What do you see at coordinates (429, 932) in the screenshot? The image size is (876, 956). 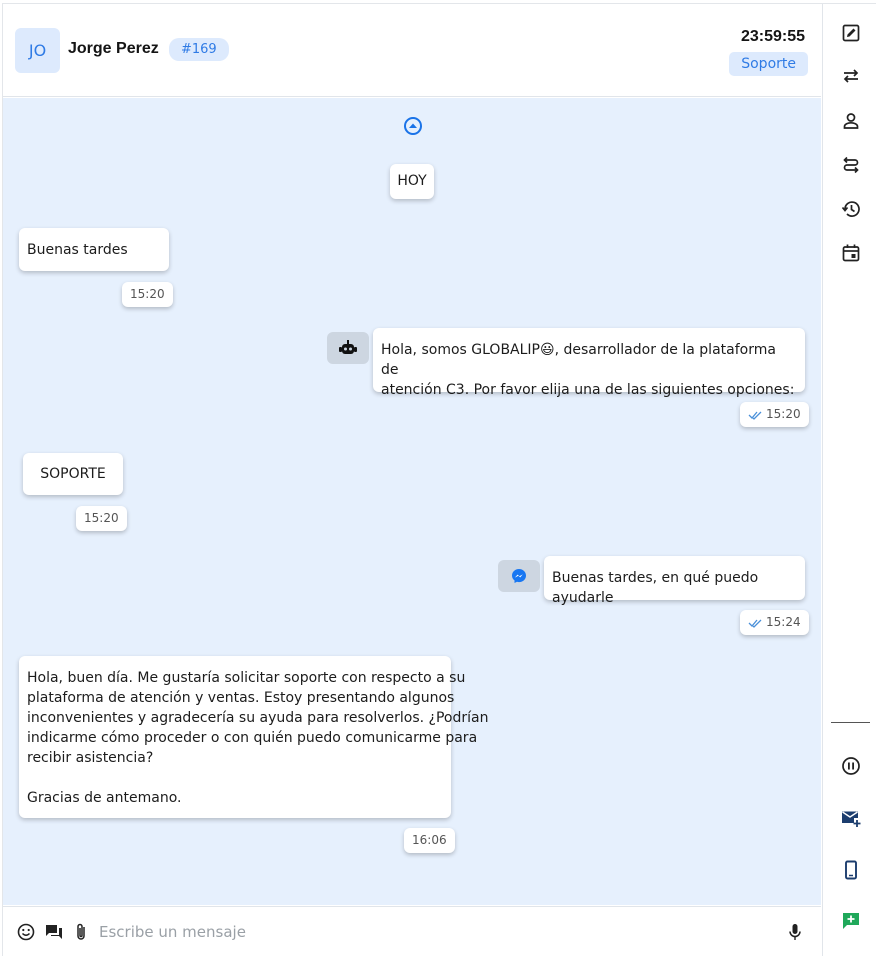 I see `message-input` at bounding box center [429, 932].